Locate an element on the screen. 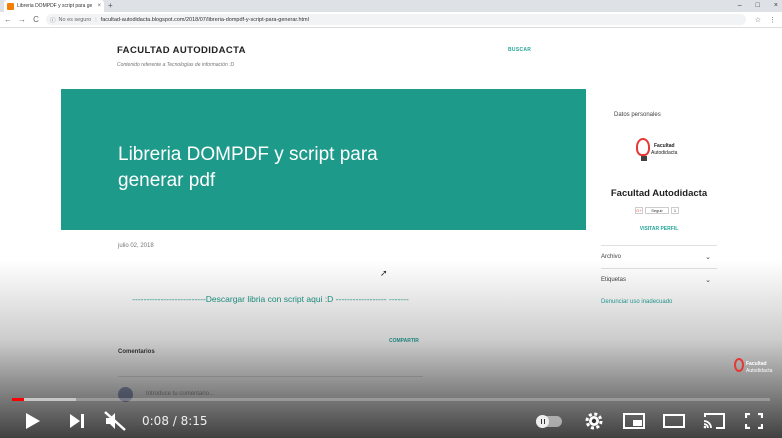 Image resolution: width=782 pixels, height=438 pixels. not-secure-label: No es seguro is located at coordinates (75, 19).